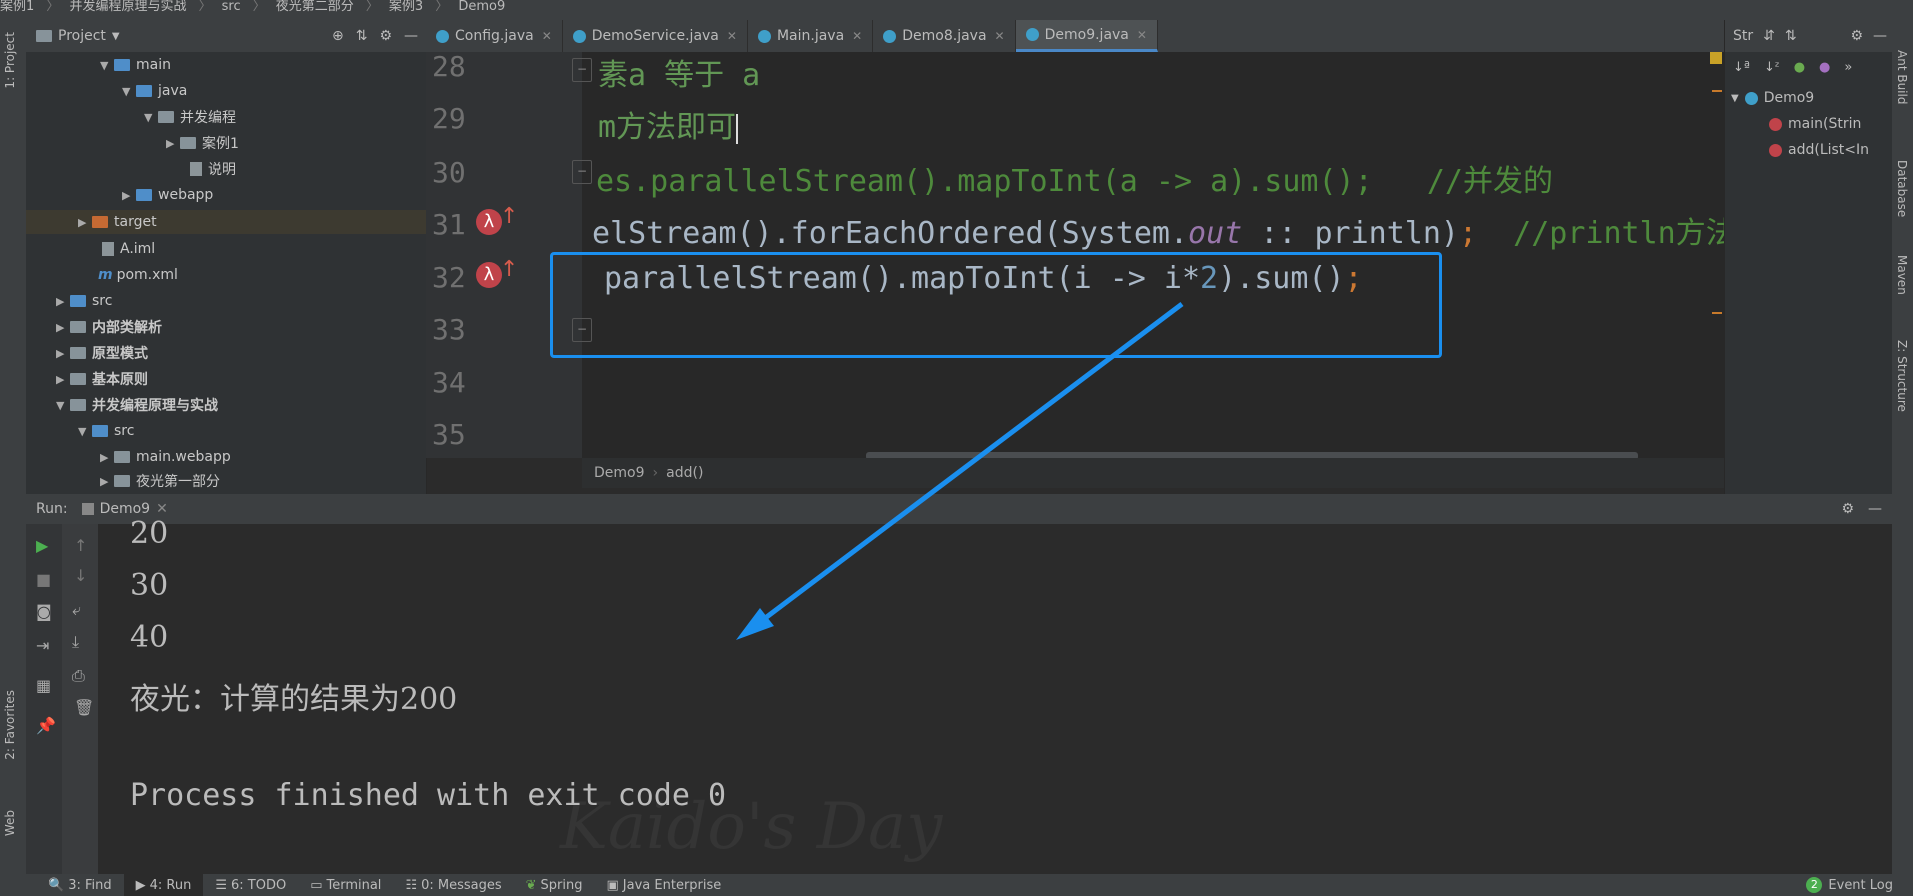 The image size is (1913, 896). Describe the element at coordinates (170, 885) in the screenshot. I see `tab-label: 4: Run` at that location.